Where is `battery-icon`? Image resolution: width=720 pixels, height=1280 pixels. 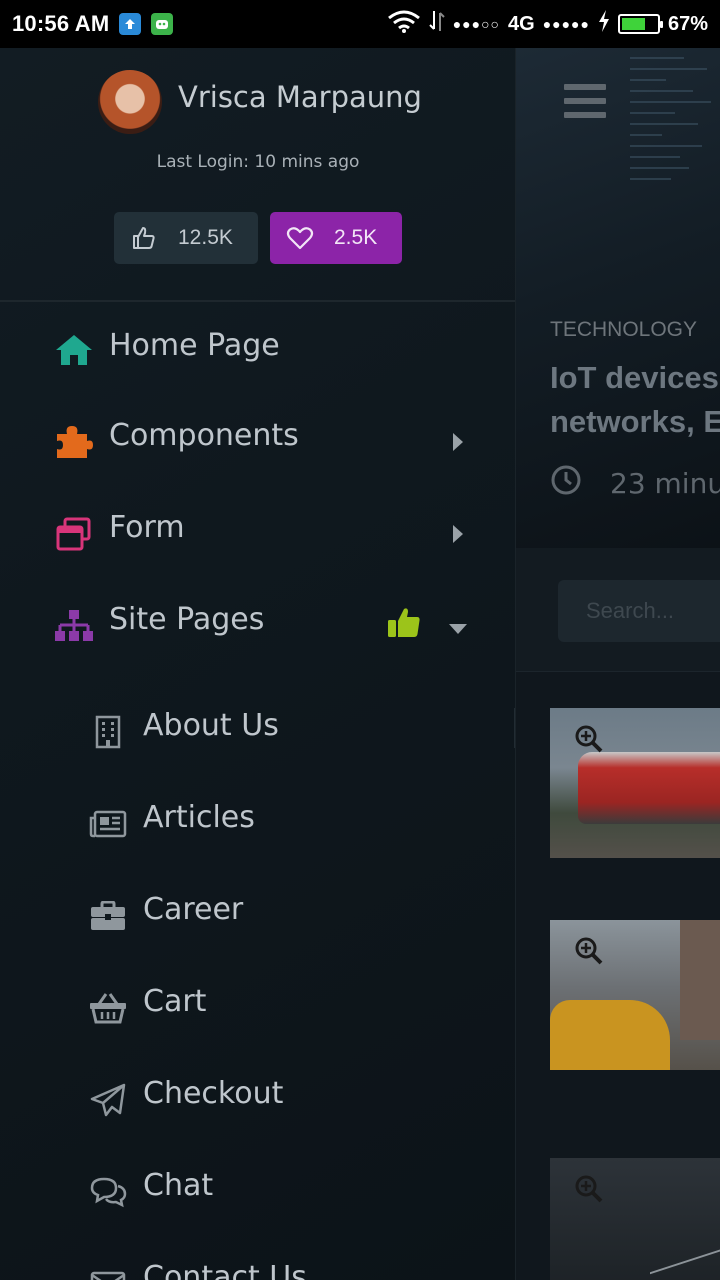
battery-icon is located at coordinates (640, 24).